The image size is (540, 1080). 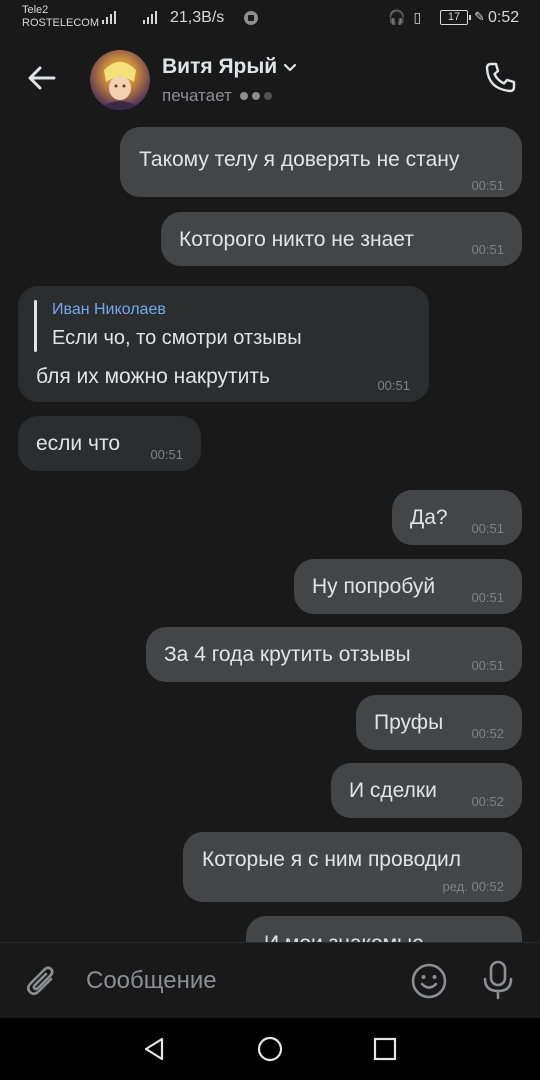 I want to click on message-bubble-outgoing: Пруфы 00:52, so click(x=439, y=722).